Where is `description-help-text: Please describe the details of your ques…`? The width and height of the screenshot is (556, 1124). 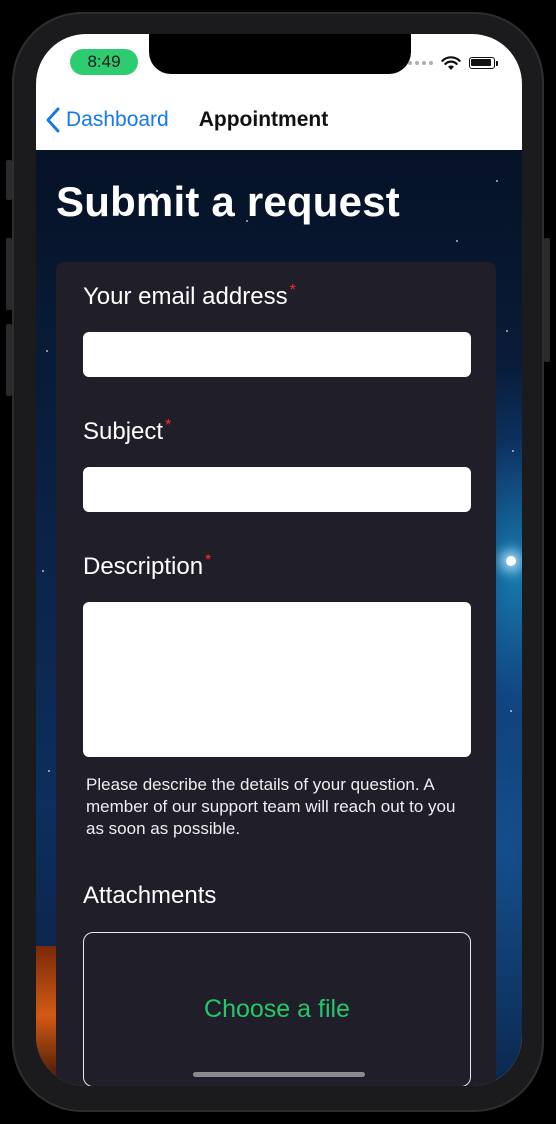
description-help-text: Please describe the details of your ques… is located at coordinates (271, 806).